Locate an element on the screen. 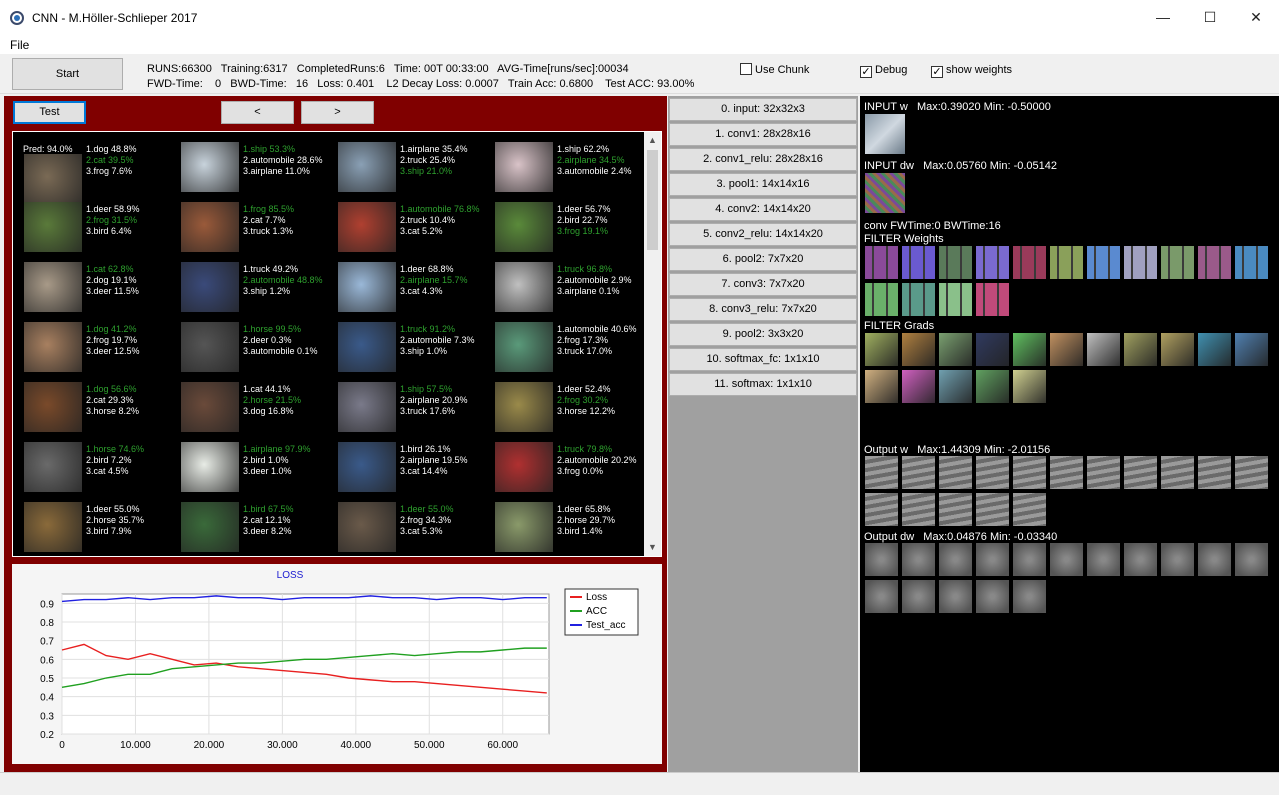 This screenshot has height=795, width=1279. input-dw-image is located at coordinates (885, 193).